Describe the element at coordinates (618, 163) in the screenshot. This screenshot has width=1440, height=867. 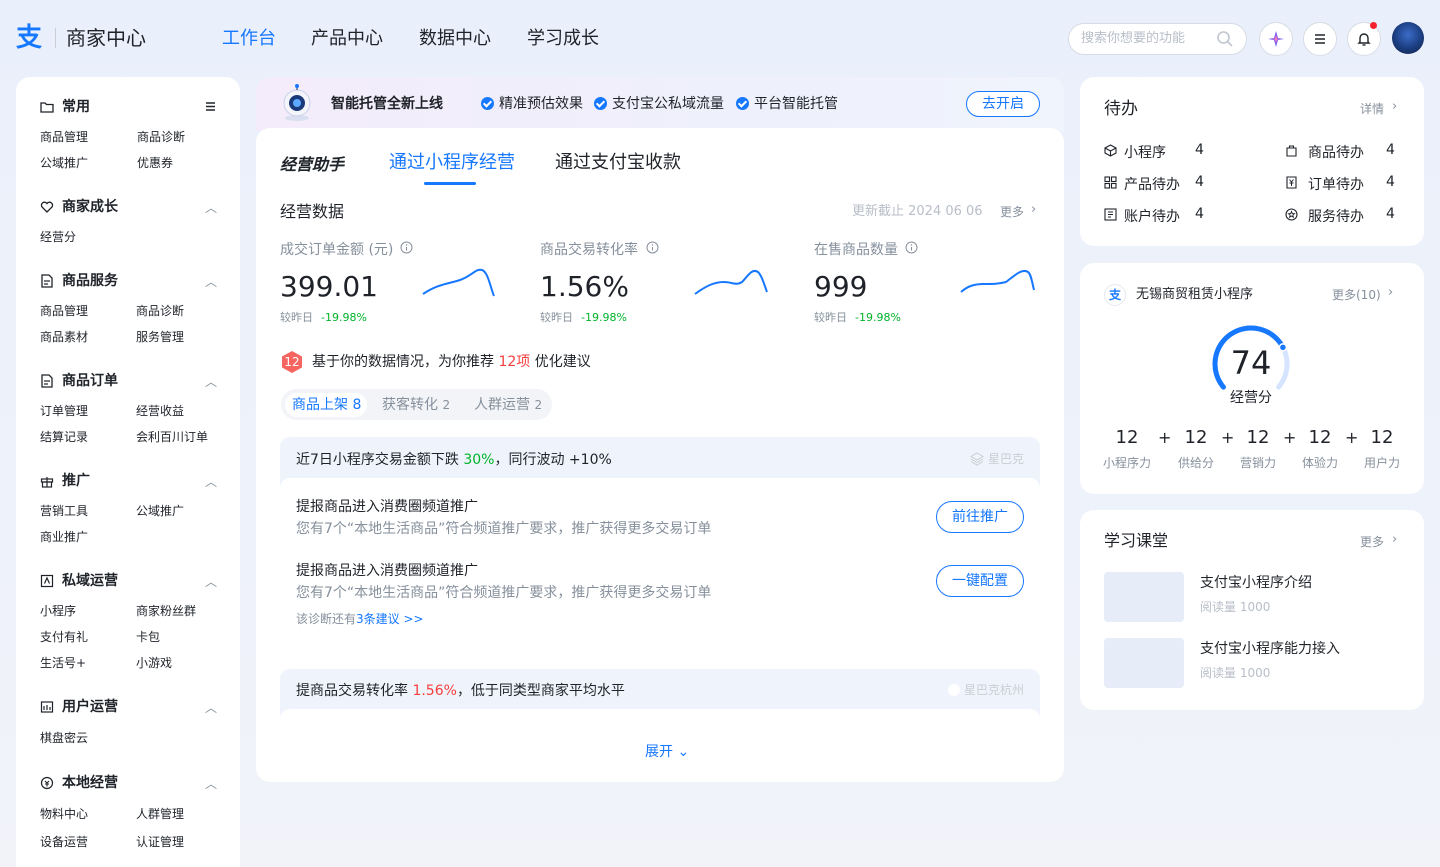
I see `tab-alipay-payment: 通过支付宝收款` at that location.